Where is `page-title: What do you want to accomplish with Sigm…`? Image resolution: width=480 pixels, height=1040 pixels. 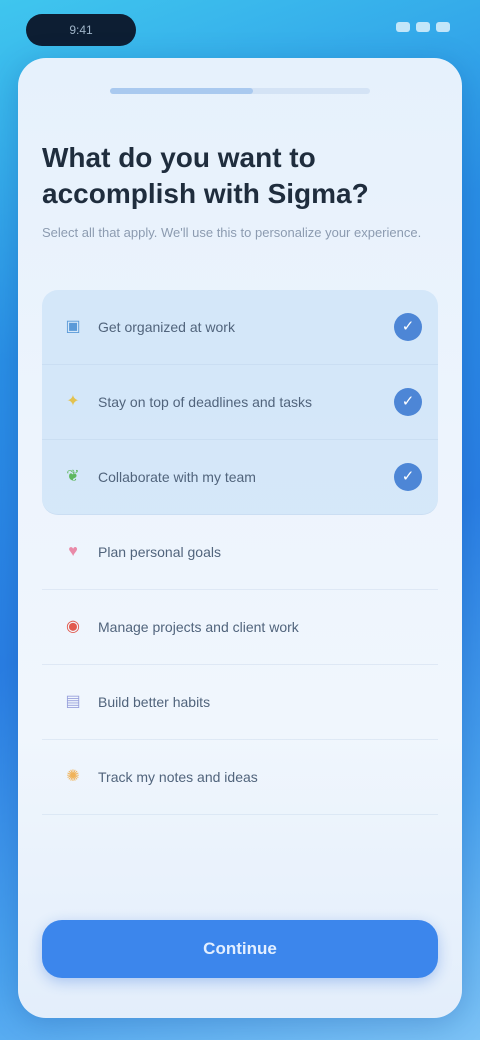
page-title: What do you want to accomplish with Sigm… is located at coordinates (205, 175).